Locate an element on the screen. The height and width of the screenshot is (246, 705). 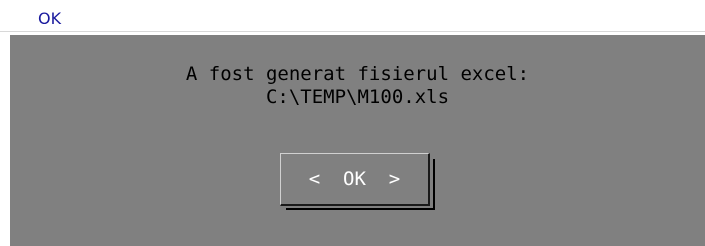
ok-button-container: < OK > is located at coordinates (357, 181).